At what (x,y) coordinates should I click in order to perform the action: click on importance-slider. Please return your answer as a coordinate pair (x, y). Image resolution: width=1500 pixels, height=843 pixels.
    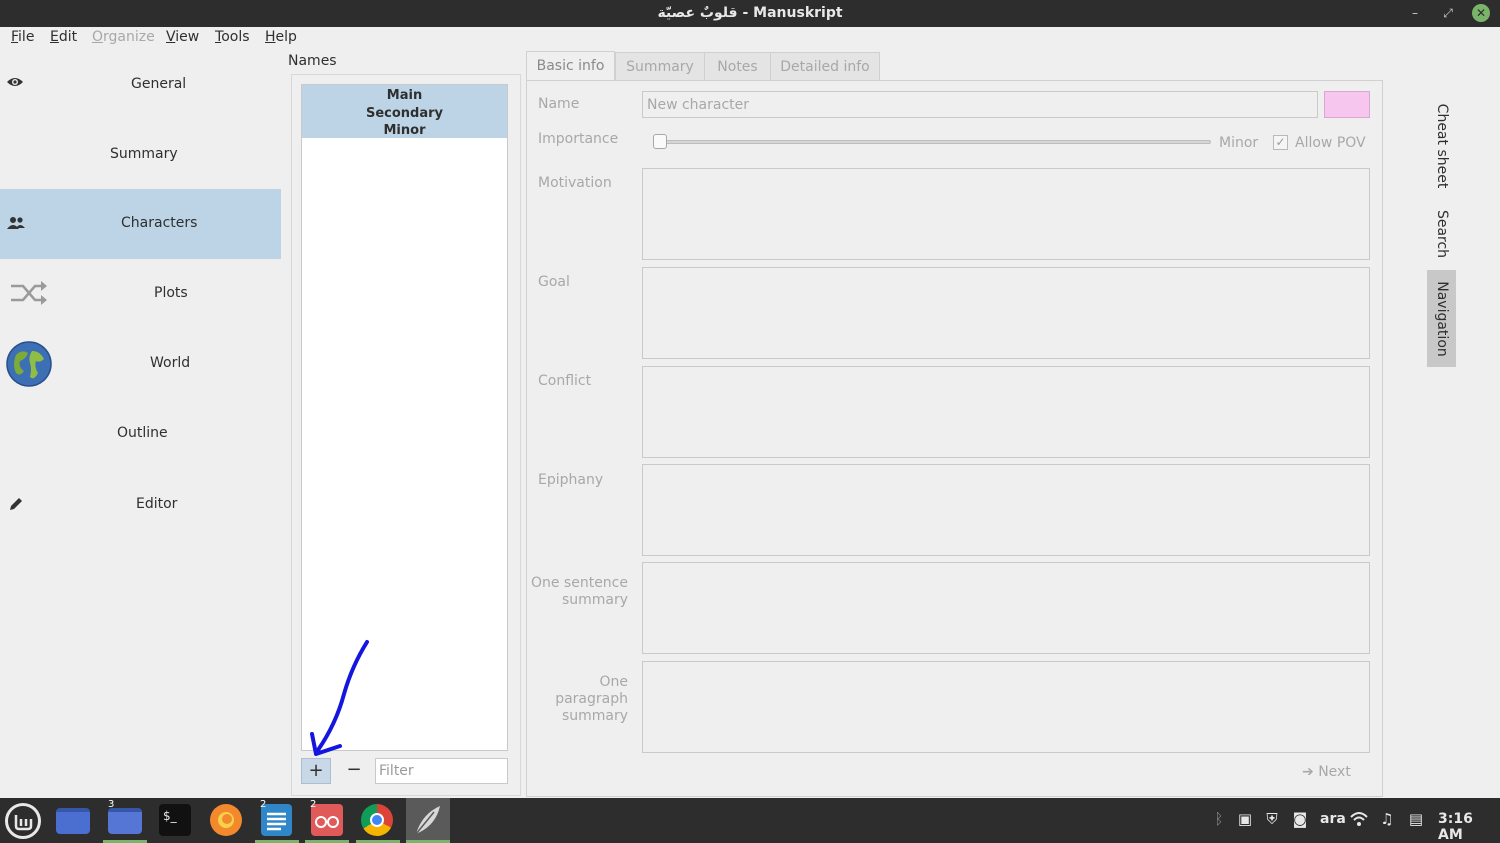
    Looking at the image, I should click on (935, 142).